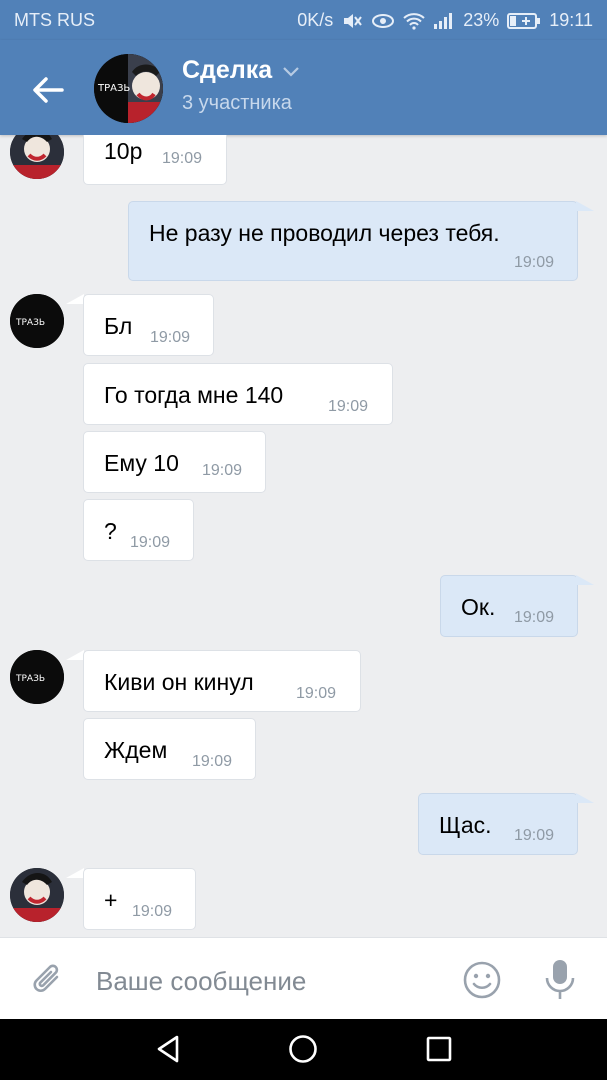 The height and width of the screenshot is (1080, 607). Describe the element at coordinates (168, 1049) in the screenshot. I see `triangle-back-icon` at that location.